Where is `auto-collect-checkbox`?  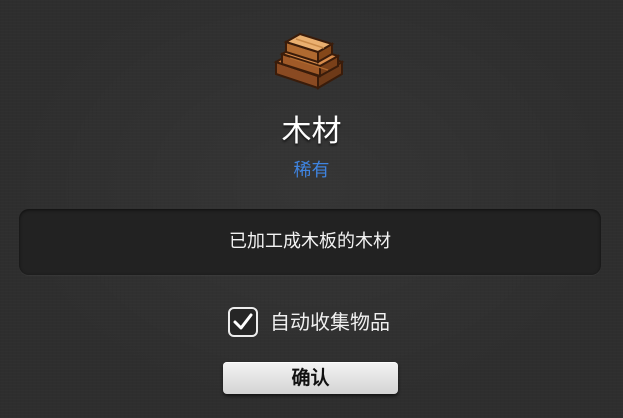
auto-collect-checkbox is located at coordinates (243, 322).